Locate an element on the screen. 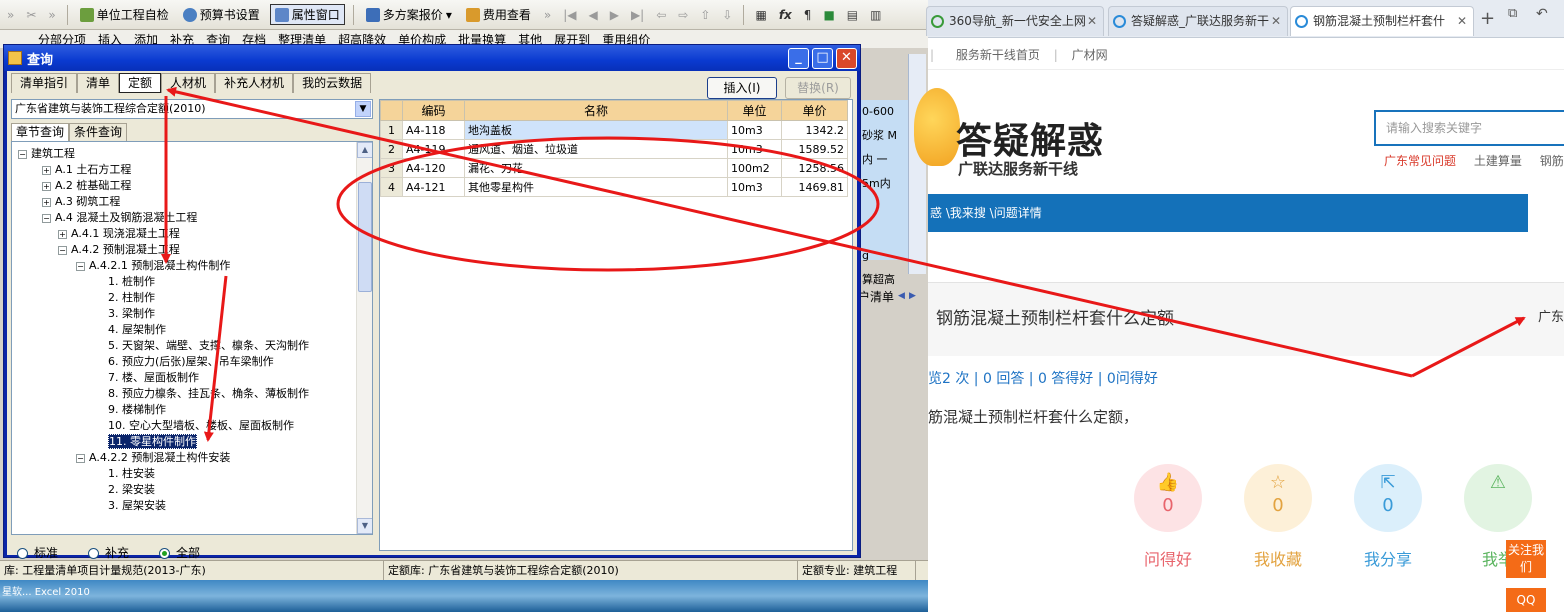 The image size is (1564, 612). move-down-icon: ⇩ is located at coordinates (727, 15).